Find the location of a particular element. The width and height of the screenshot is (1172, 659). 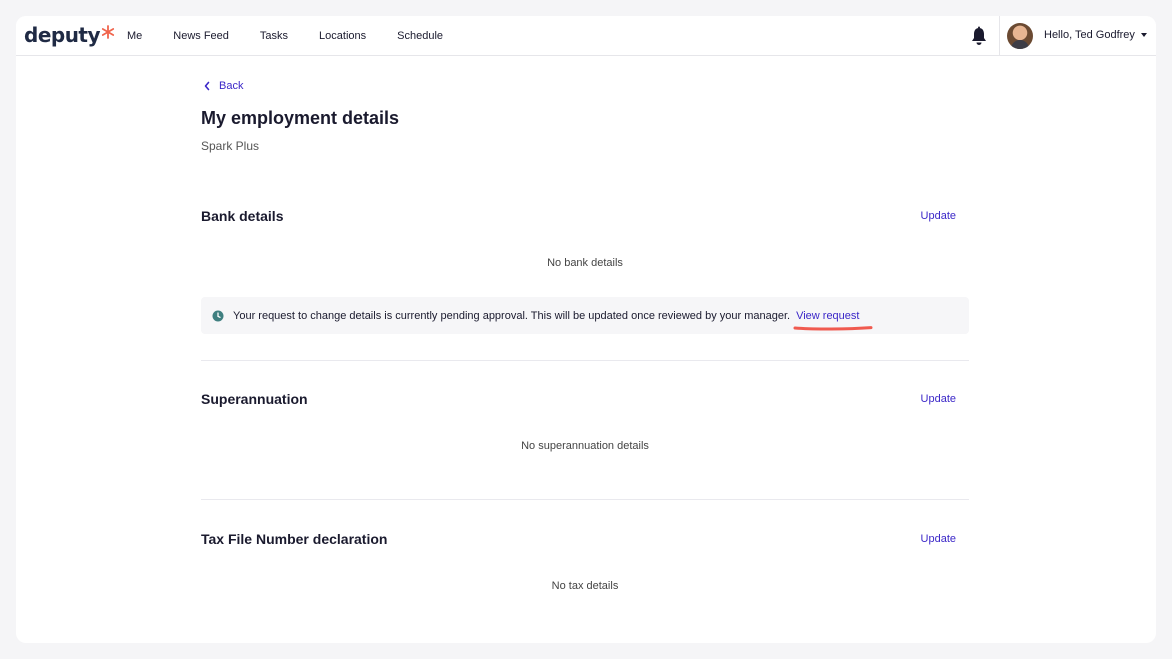

back-label: Back is located at coordinates (231, 86).